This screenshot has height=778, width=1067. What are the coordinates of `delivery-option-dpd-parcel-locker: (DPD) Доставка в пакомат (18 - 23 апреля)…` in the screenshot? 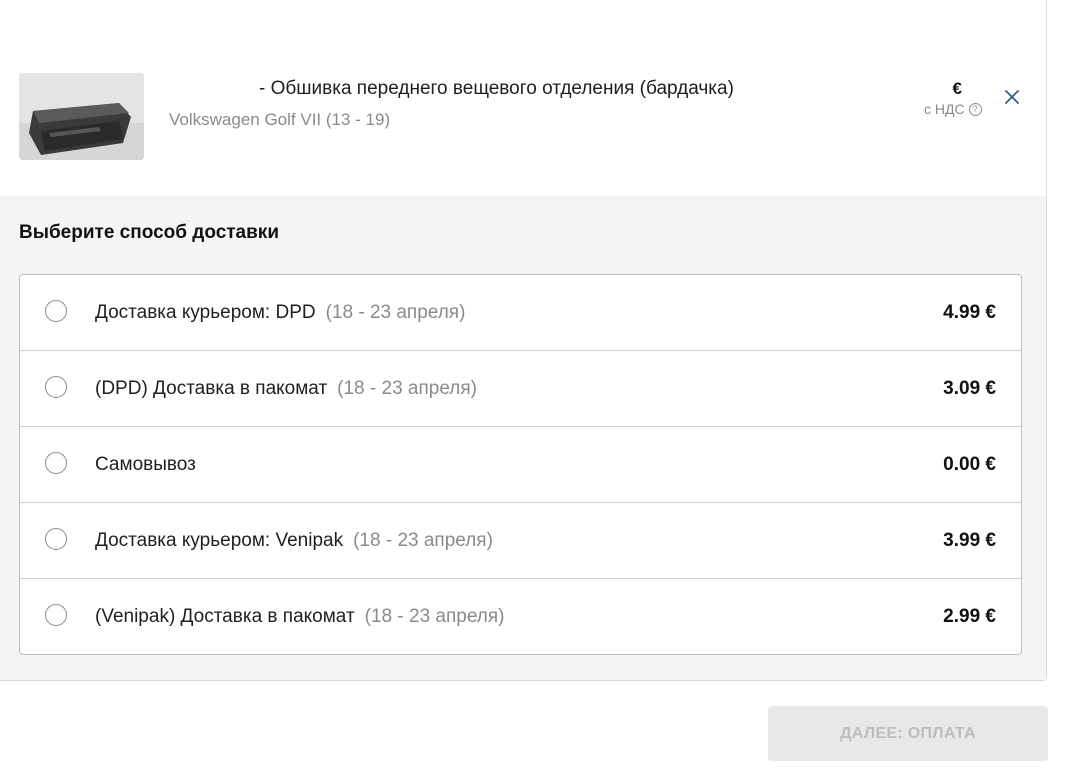 It's located at (520, 389).